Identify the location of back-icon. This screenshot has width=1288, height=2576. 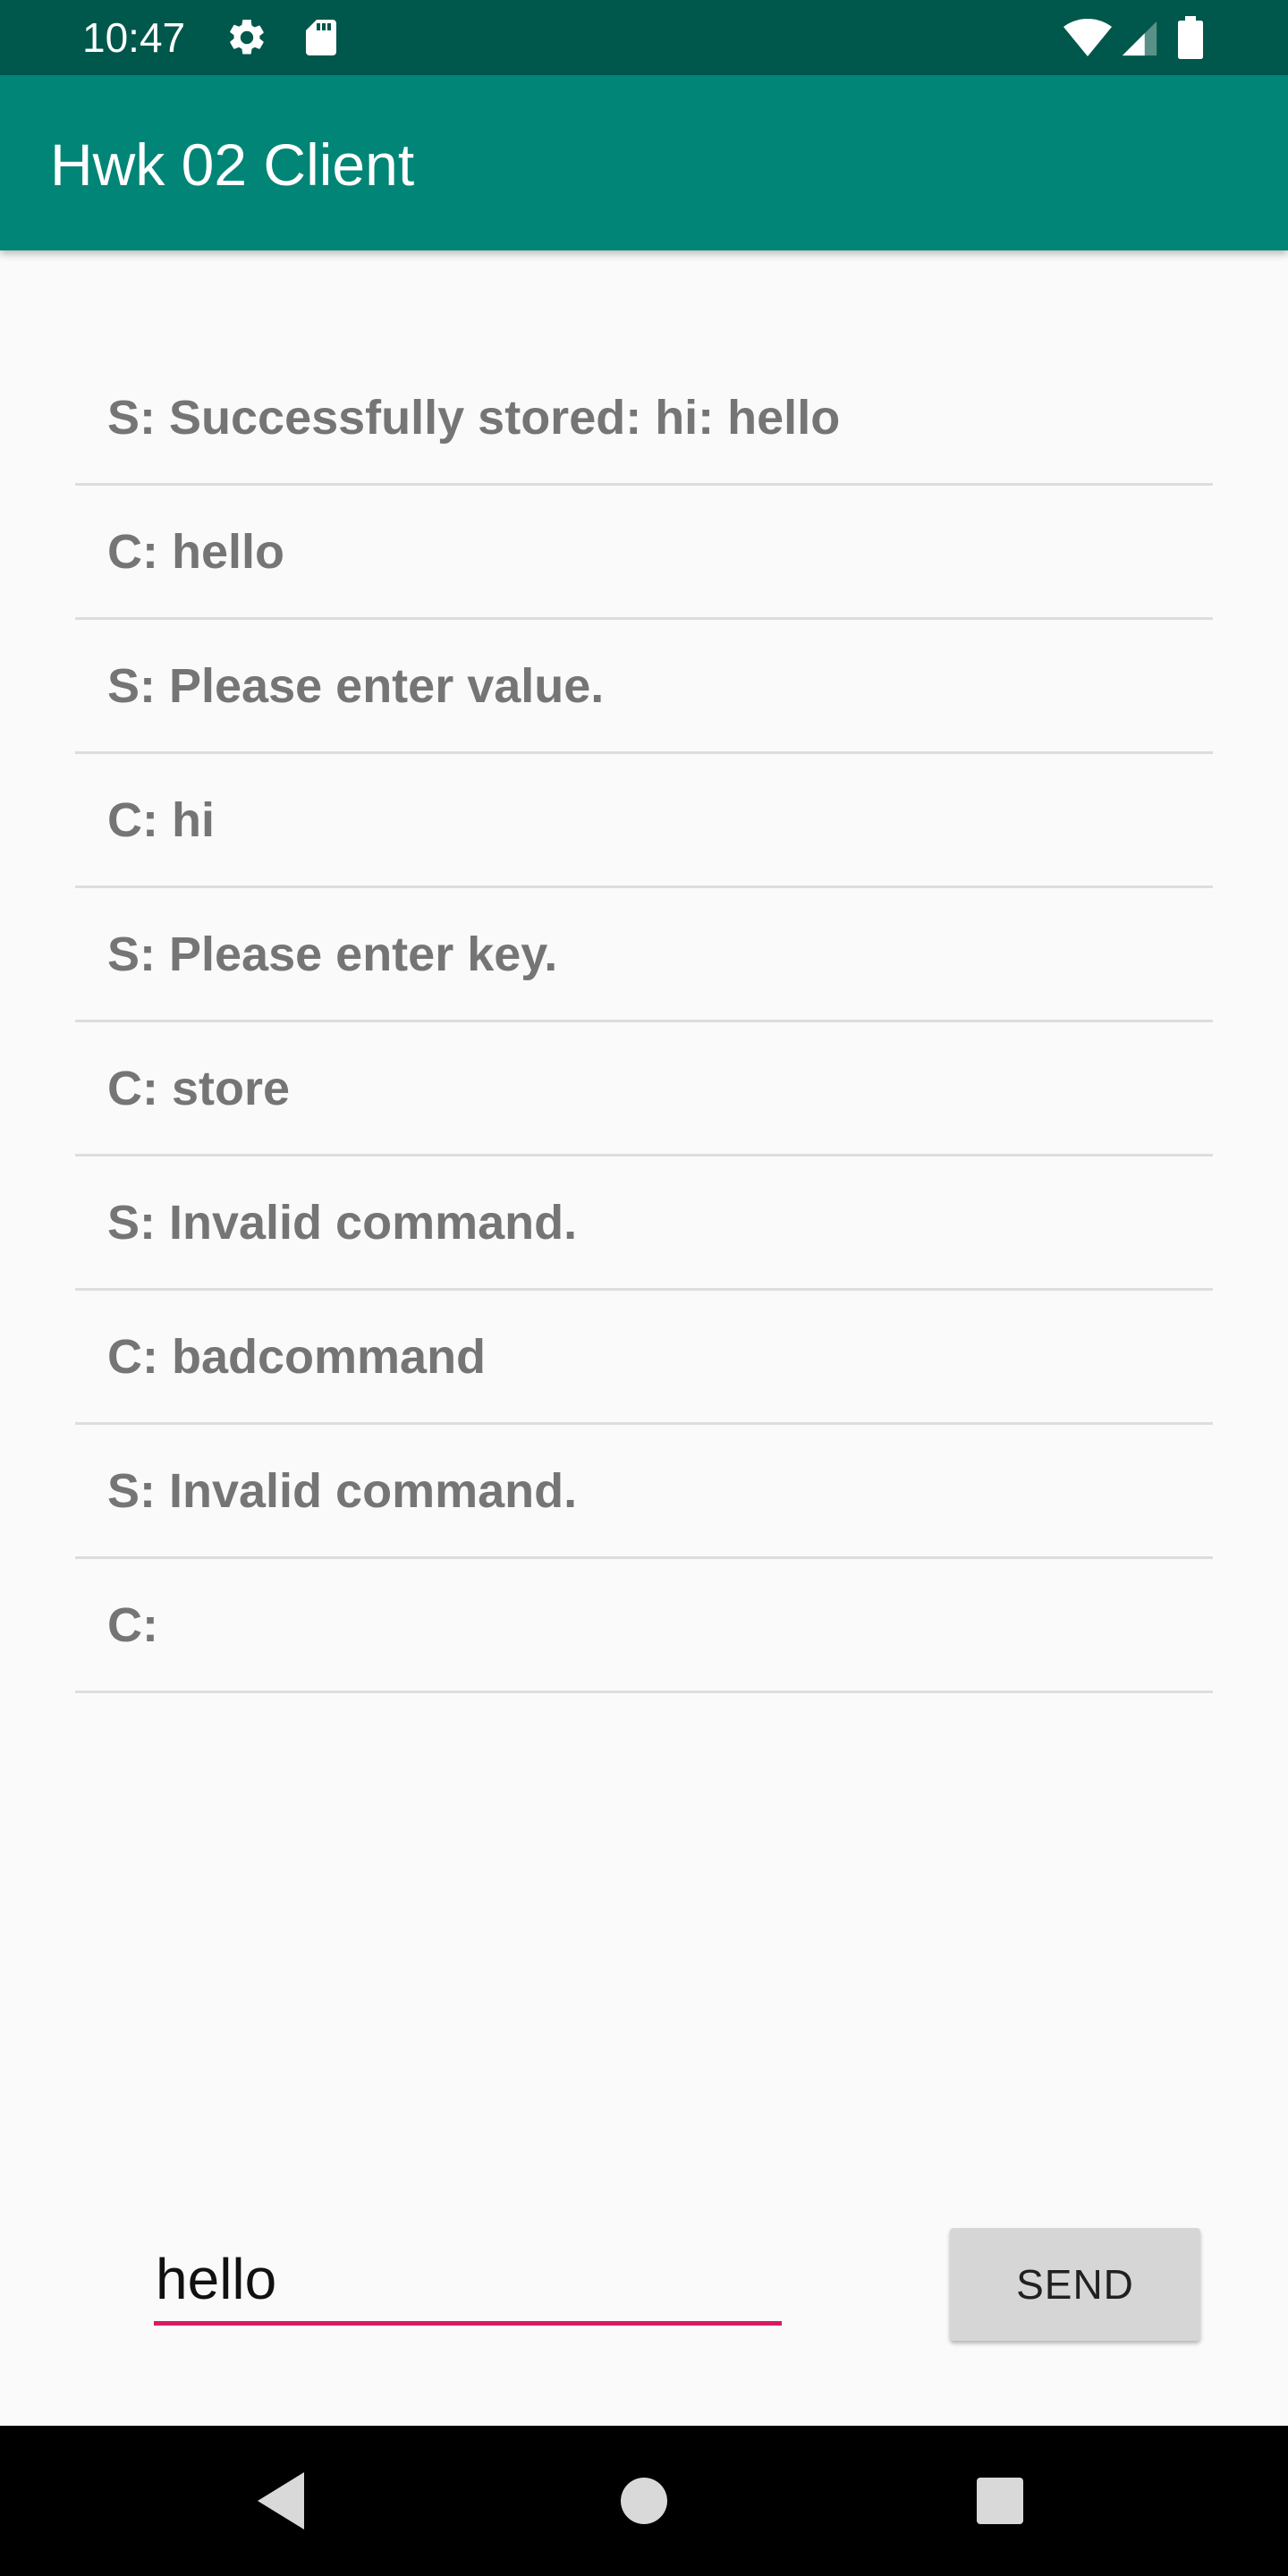
(282, 2501).